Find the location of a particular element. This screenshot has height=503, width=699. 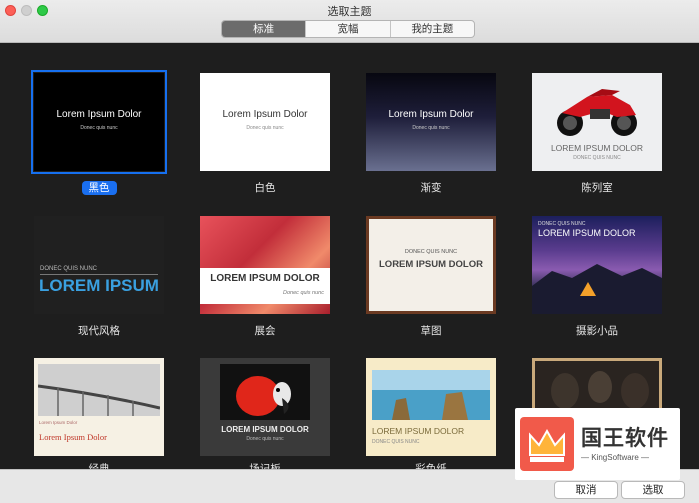

theme-slate: LOREM IPSUM DOLOR Donec quis nunc 场记板 is located at coordinates (265, 416).